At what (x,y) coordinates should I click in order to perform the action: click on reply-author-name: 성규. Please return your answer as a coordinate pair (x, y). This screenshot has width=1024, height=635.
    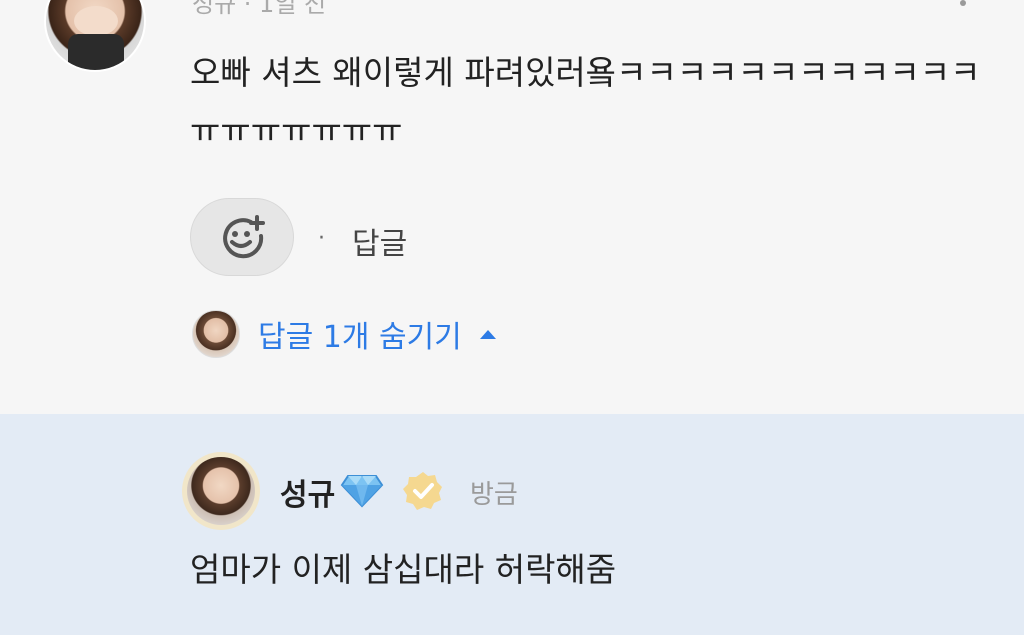
    Looking at the image, I should click on (307, 492).